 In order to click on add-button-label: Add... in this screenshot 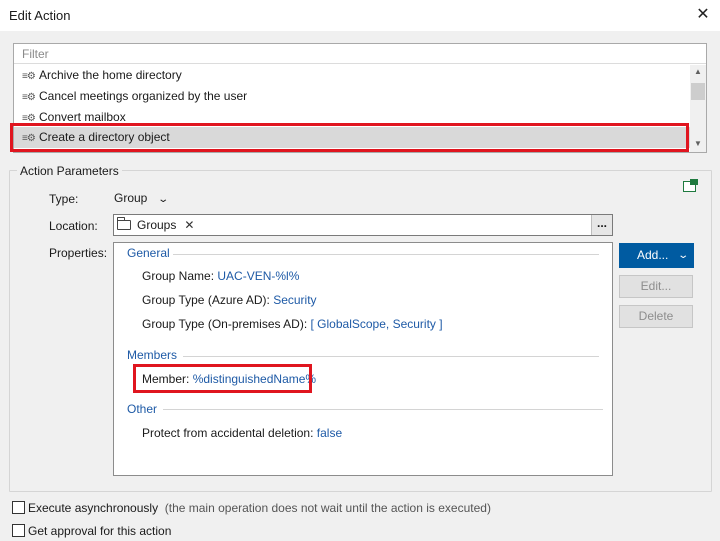, I will do `click(653, 255)`.